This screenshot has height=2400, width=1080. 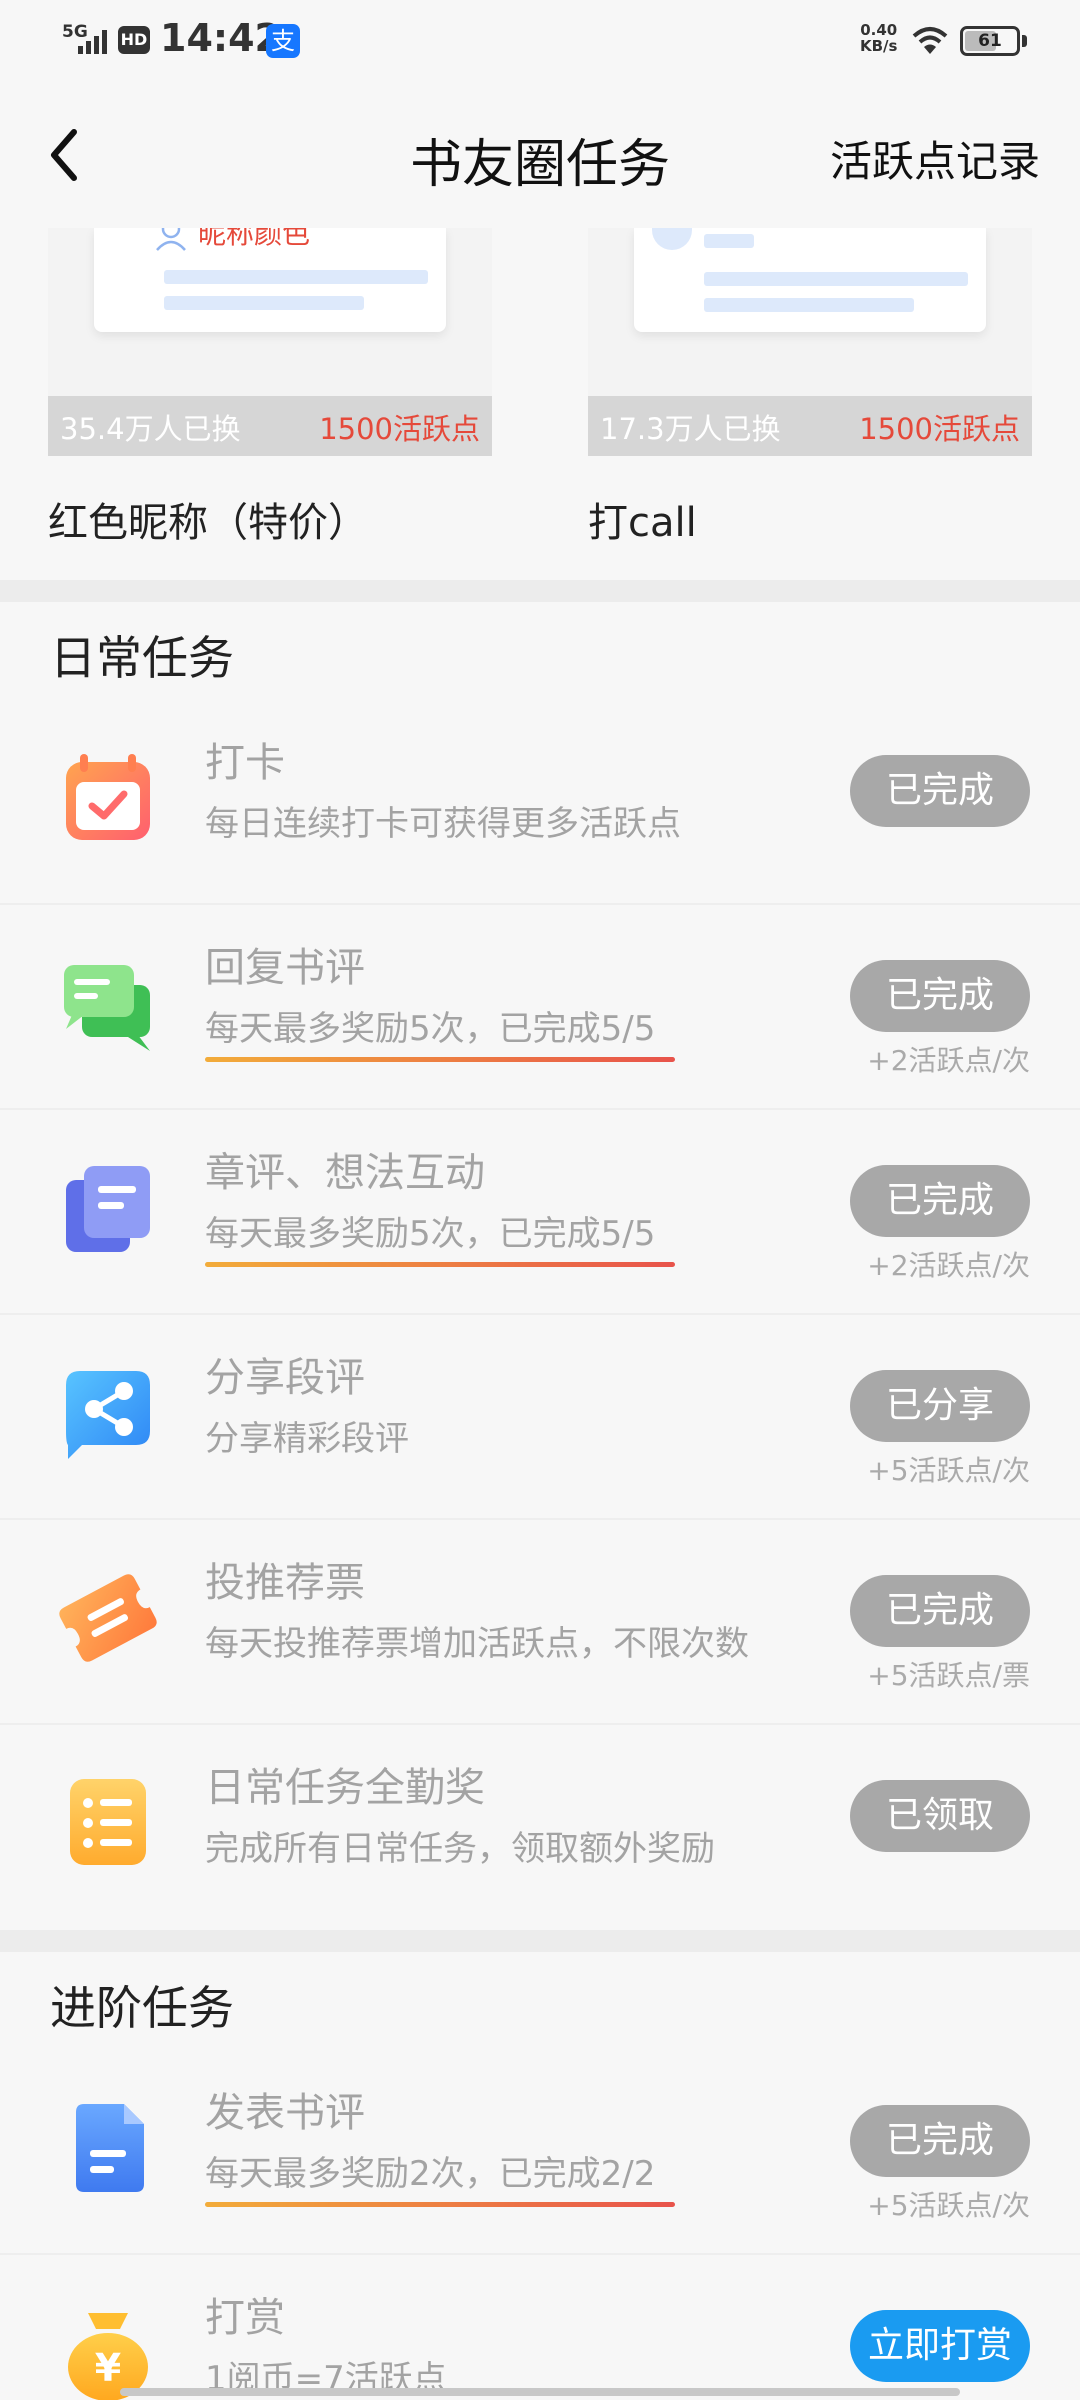 What do you see at coordinates (948, 1675) in the screenshot?
I see `task-reward-note: +5活跃点/票` at bounding box center [948, 1675].